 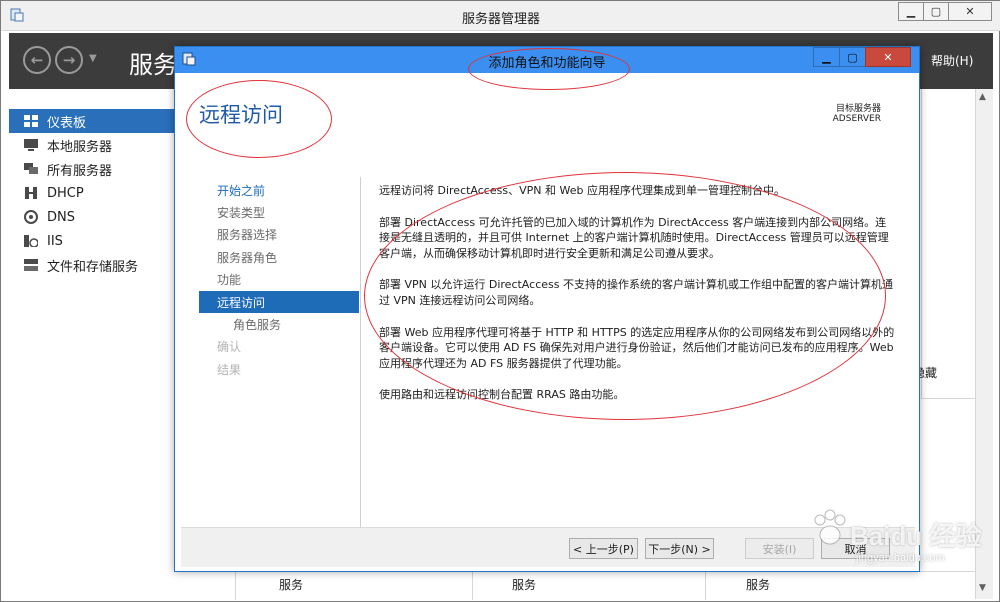 What do you see at coordinates (982, 97) in the screenshot?
I see `scroll-up-icon: ▲` at bounding box center [982, 97].